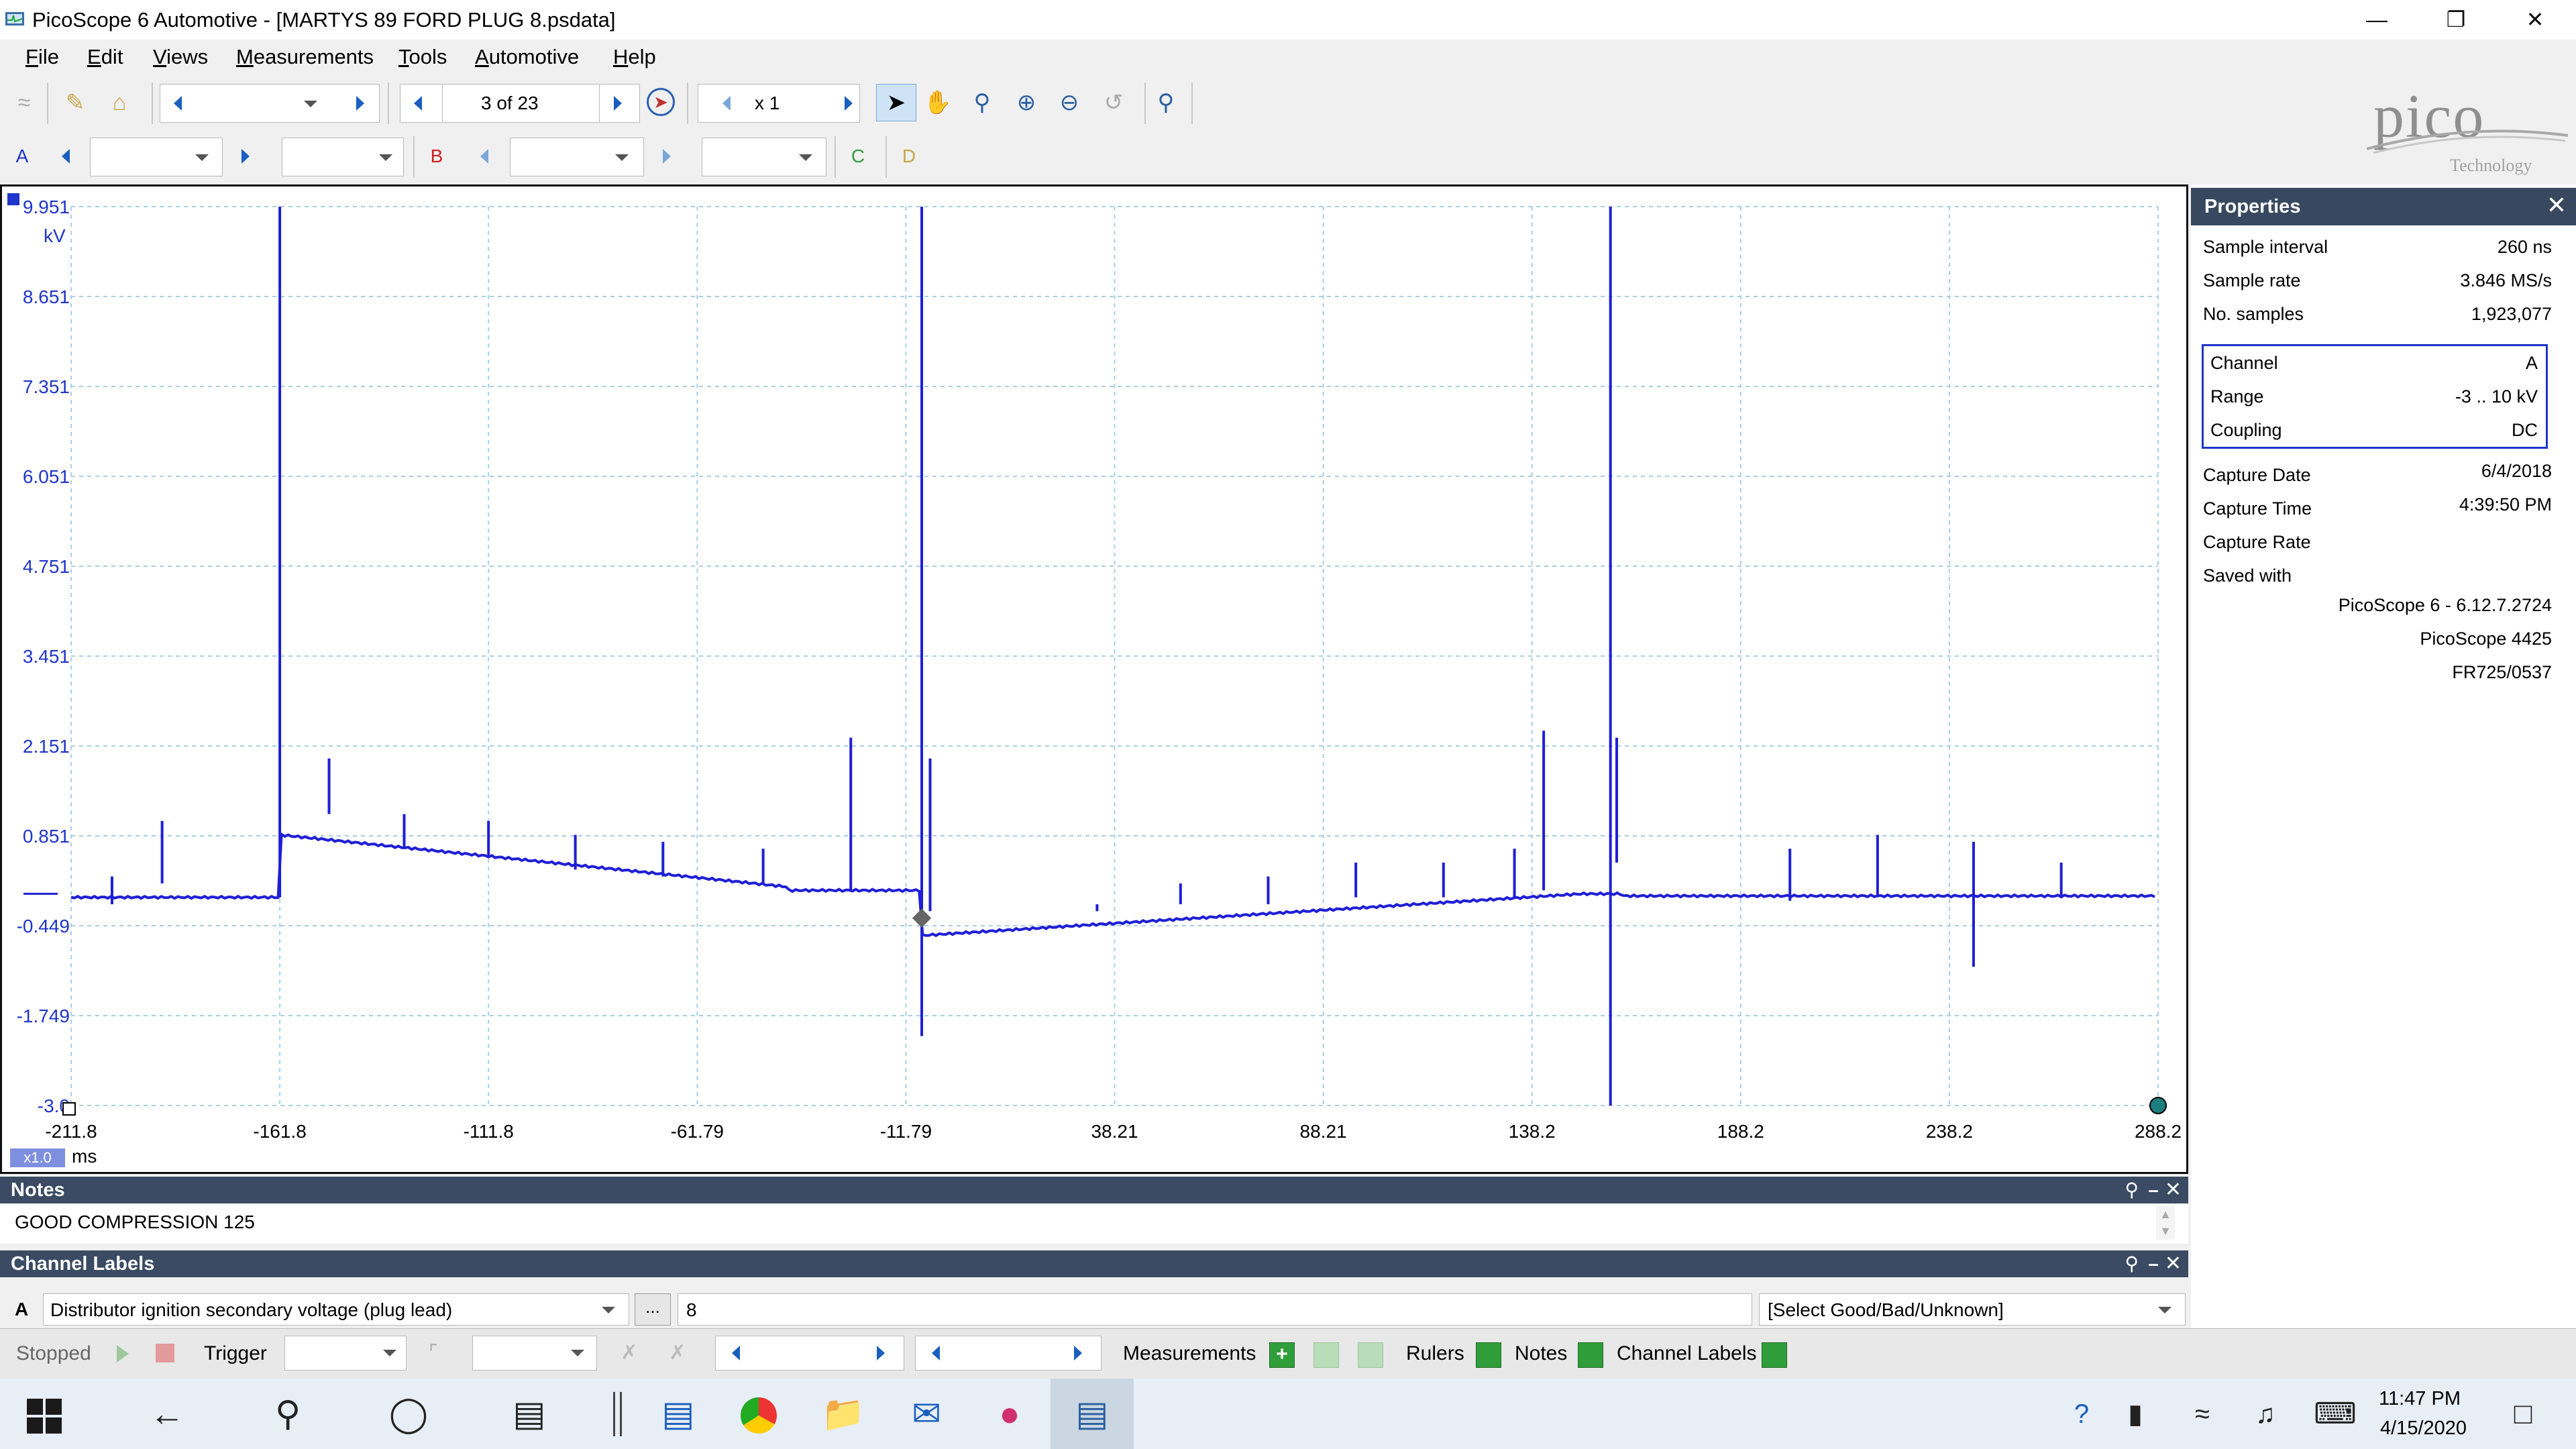  Describe the element at coordinates (343, 157) in the screenshot. I see `channel-a-coupling-select` at that location.